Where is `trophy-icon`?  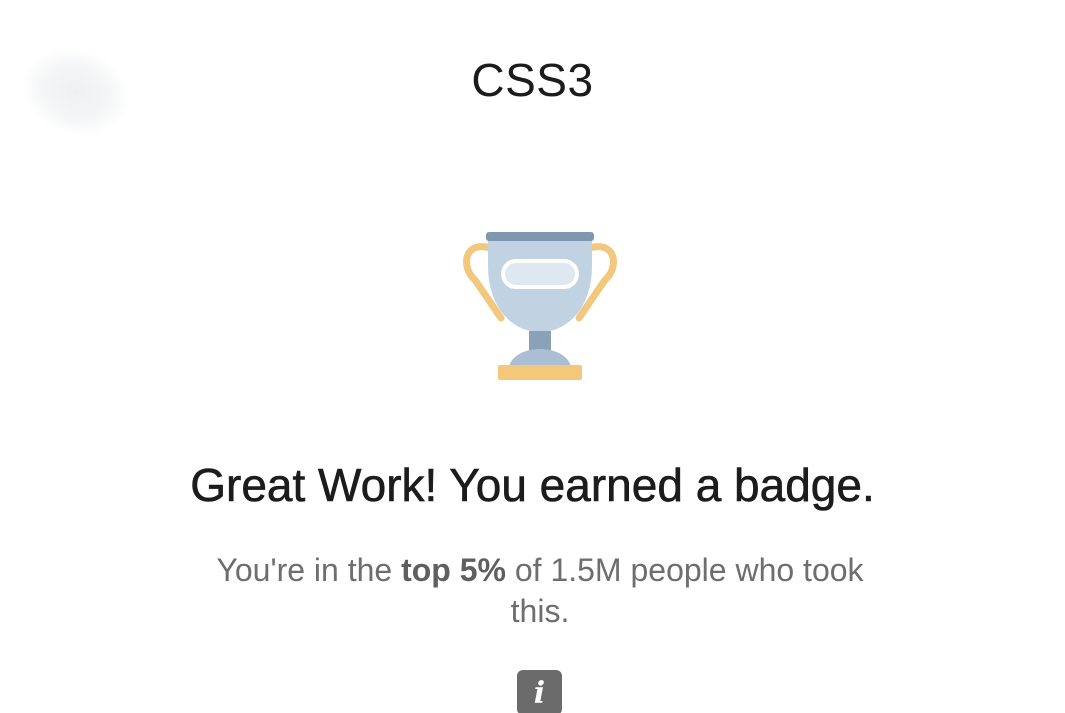 trophy-icon is located at coordinates (540, 306).